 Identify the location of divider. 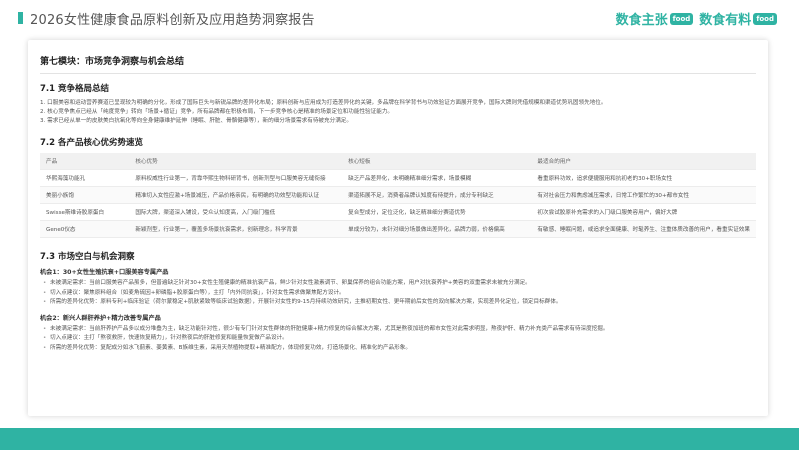
(398, 73).